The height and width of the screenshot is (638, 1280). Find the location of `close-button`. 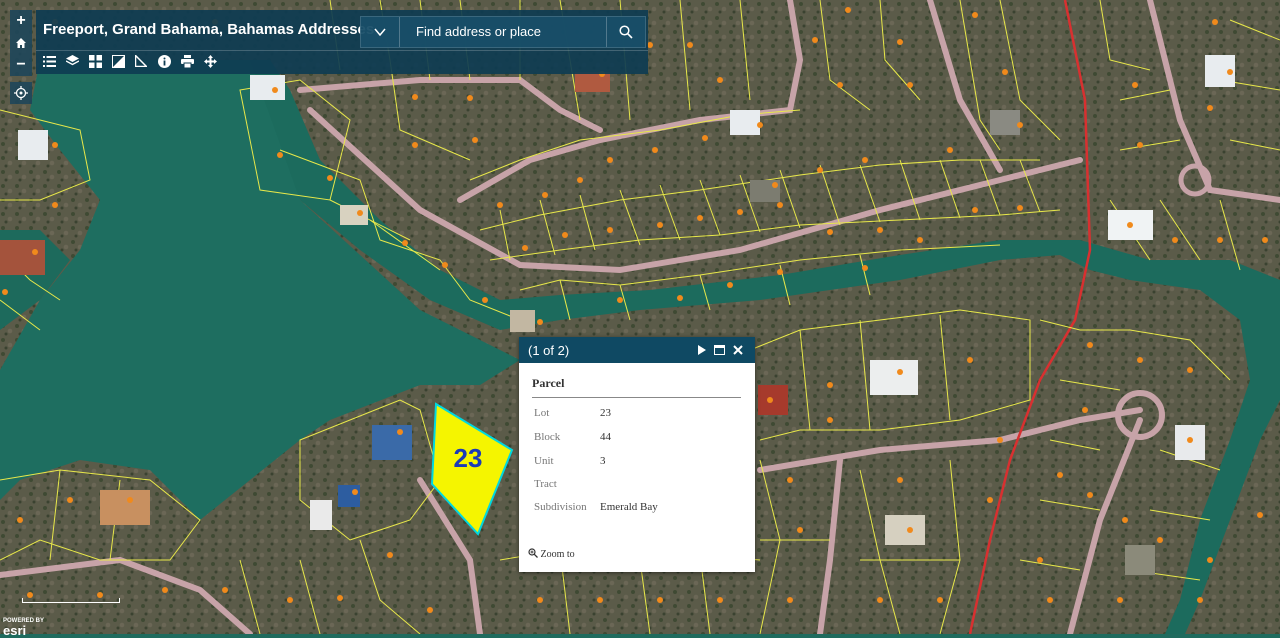

close-button is located at coordinates (738, 350).